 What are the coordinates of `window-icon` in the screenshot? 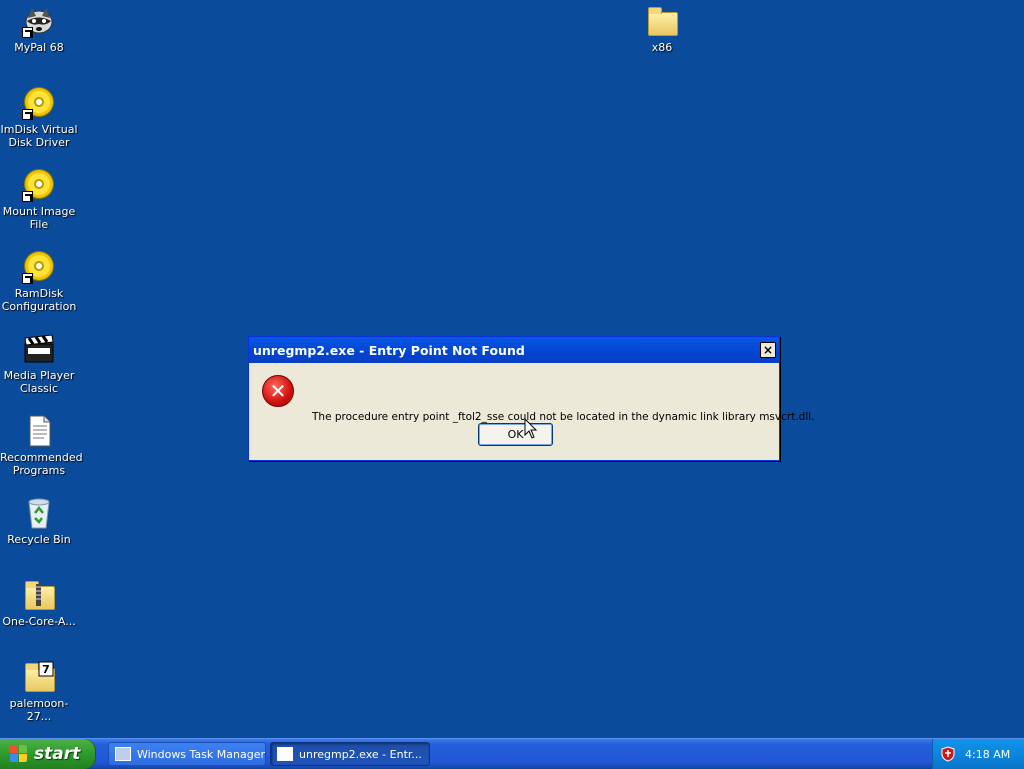 It's located at (285, 754).